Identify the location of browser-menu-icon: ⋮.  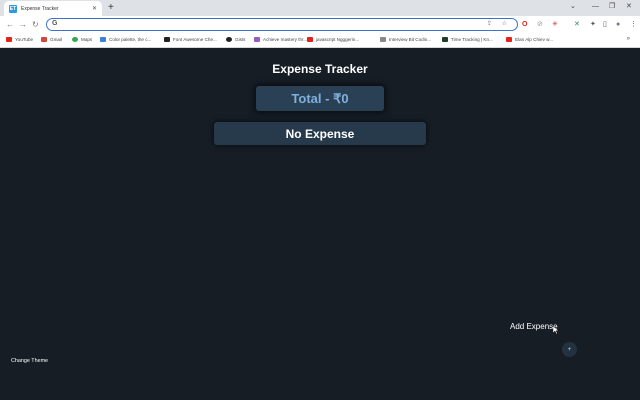
(633, 25).